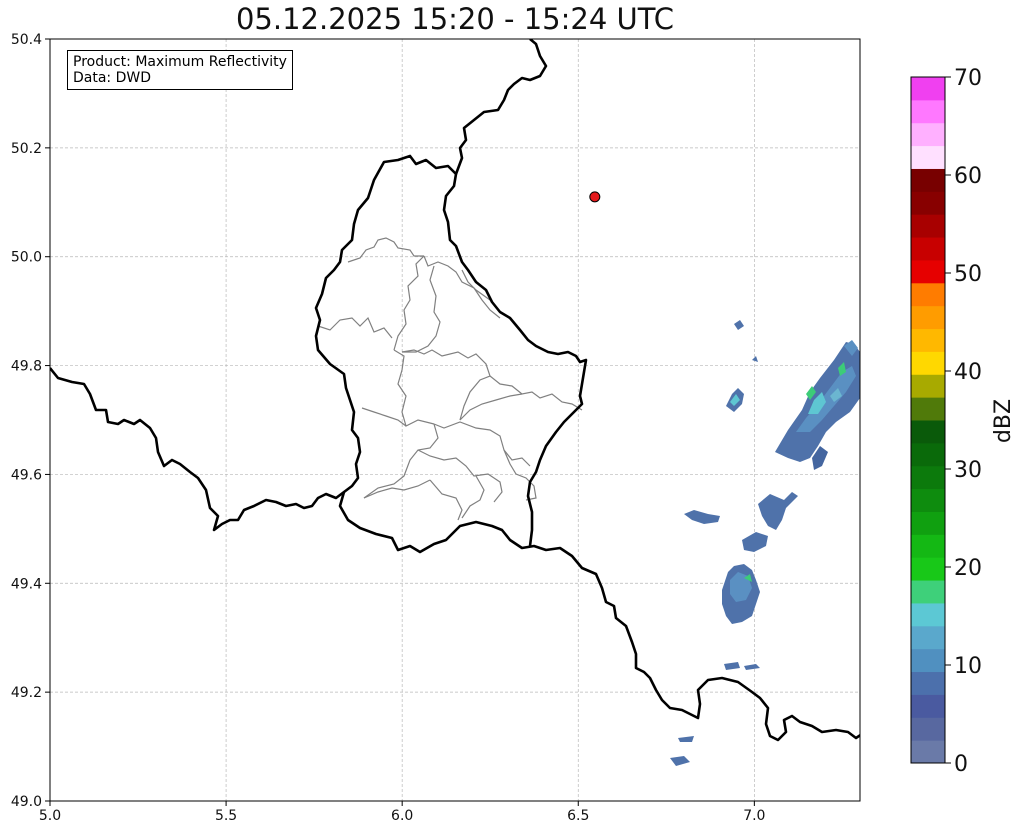 The height and width of the screenshot is (834, 1023). Describe the element at coordinates (595, 197) in the screenshot. I see `location-marker` at that location.